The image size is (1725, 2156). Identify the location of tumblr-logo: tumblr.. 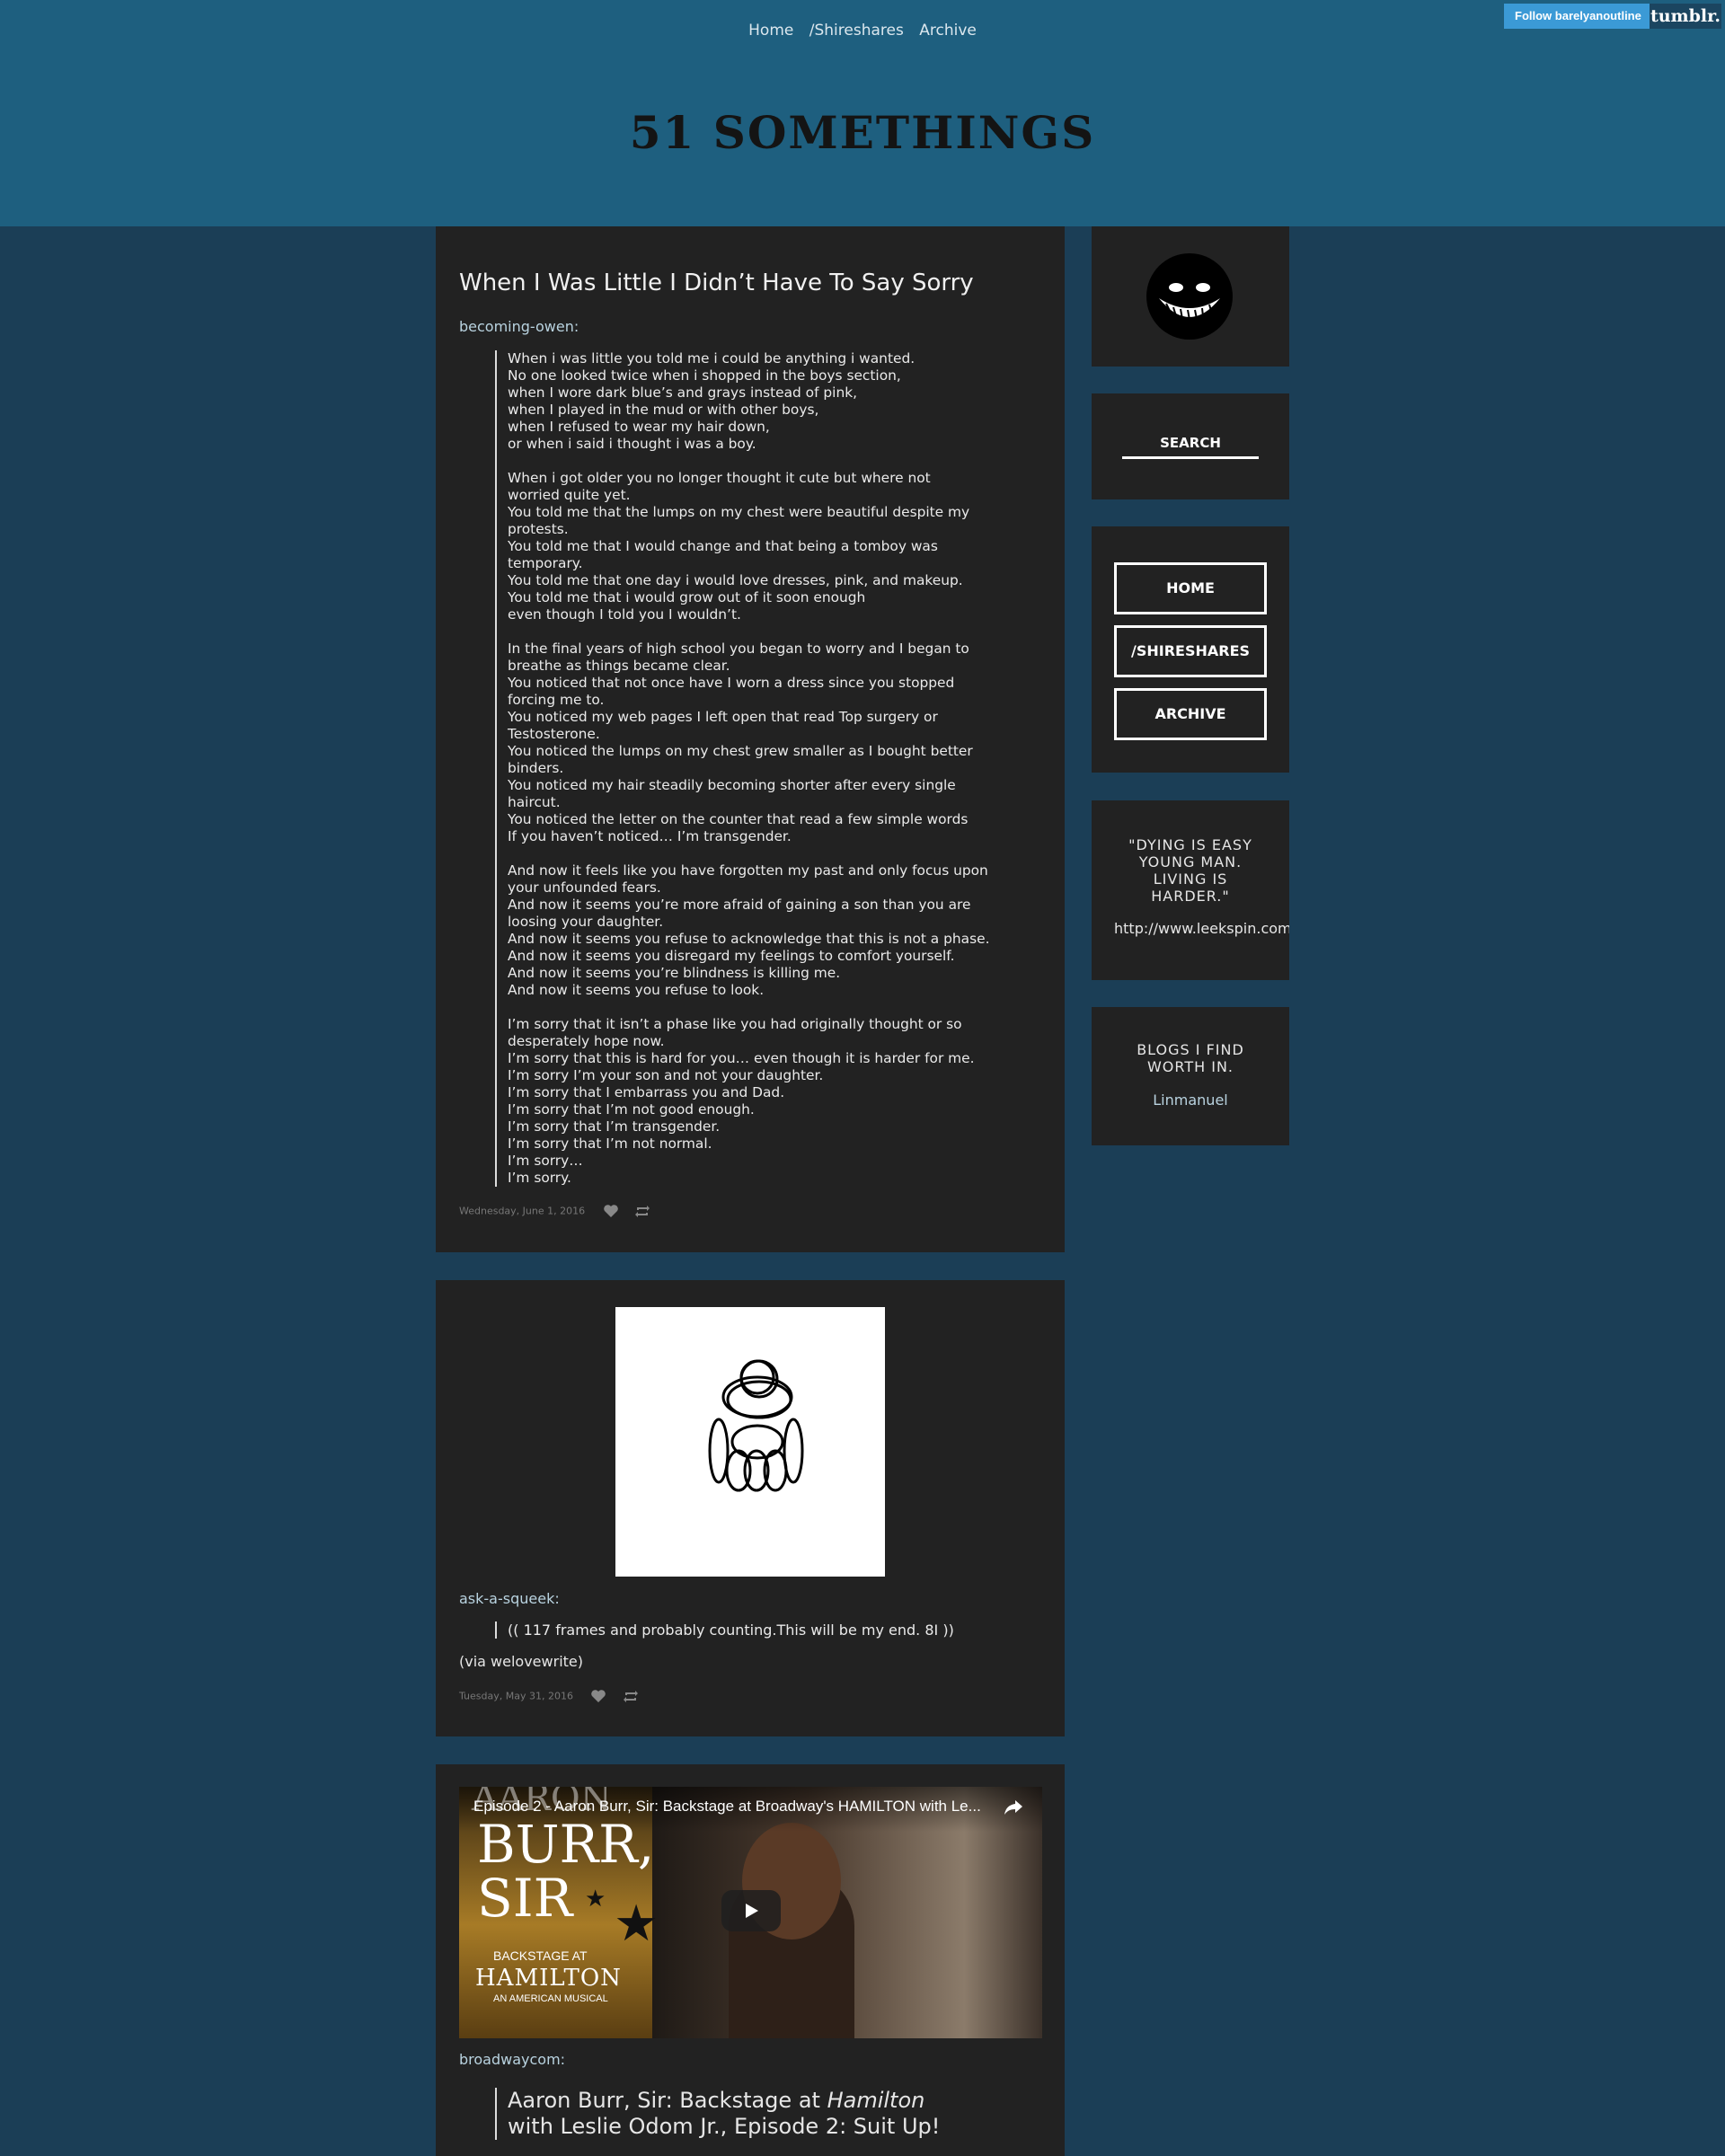
(1685, 16).